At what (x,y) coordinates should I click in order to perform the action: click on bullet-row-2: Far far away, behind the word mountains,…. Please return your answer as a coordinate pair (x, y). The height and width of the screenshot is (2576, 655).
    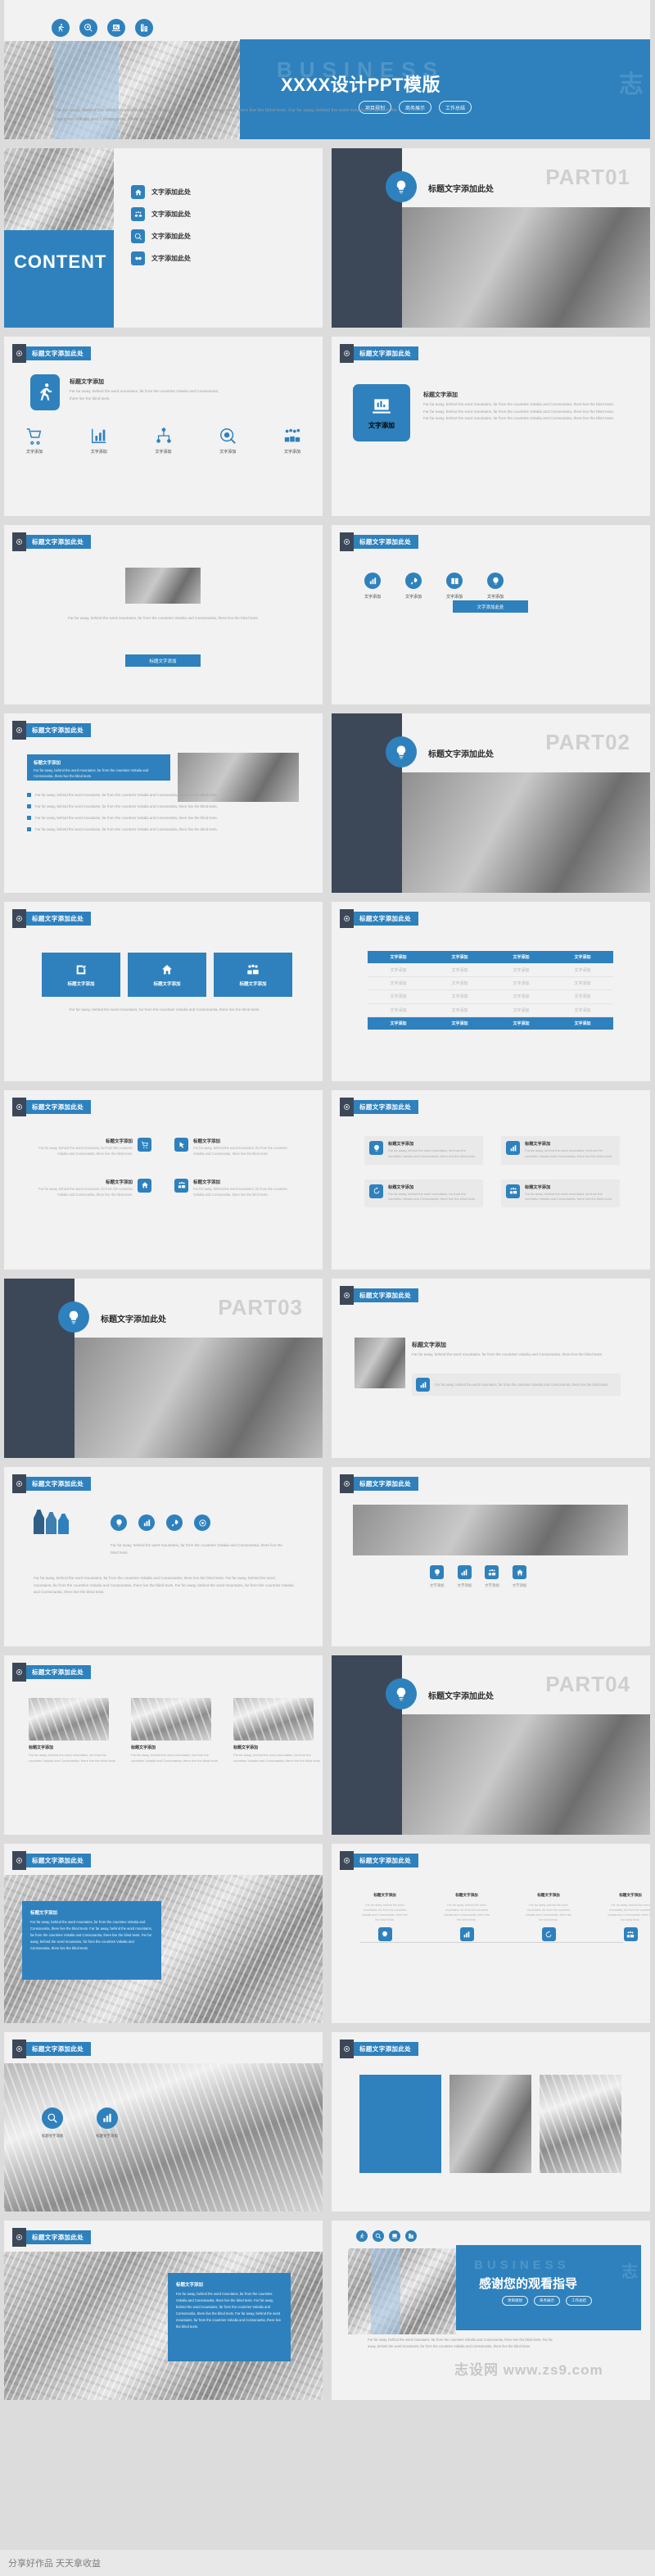
    Looking at the image, I should click on (162, 818).